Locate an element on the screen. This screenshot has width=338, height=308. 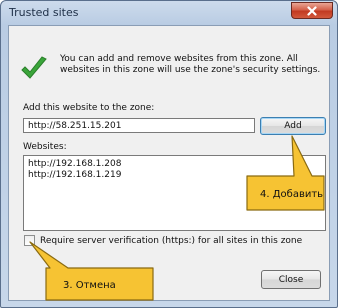
window-title: Trusted sites is located at coordinates (44, 12).